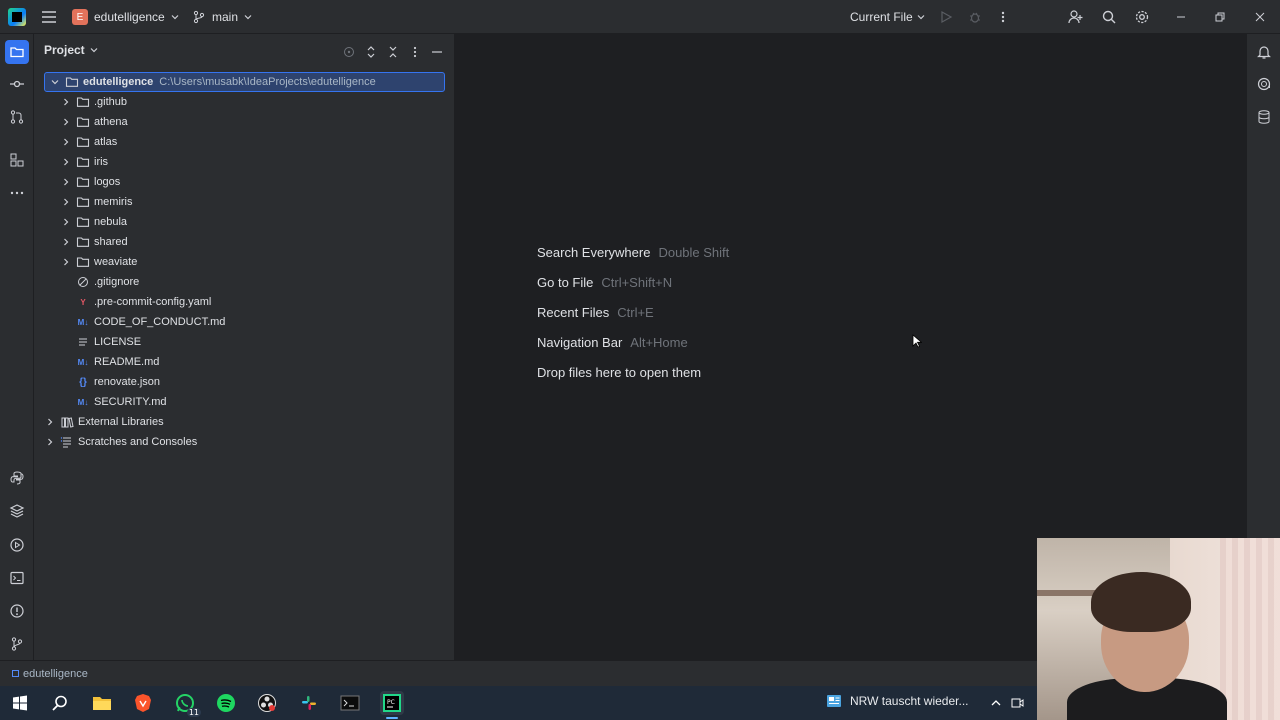 This screenshot has height=720, width=1280. What do you see at coordinates (975, 17) in the screenshot?
I see `debug-icon` at bounding box center [975, 17].